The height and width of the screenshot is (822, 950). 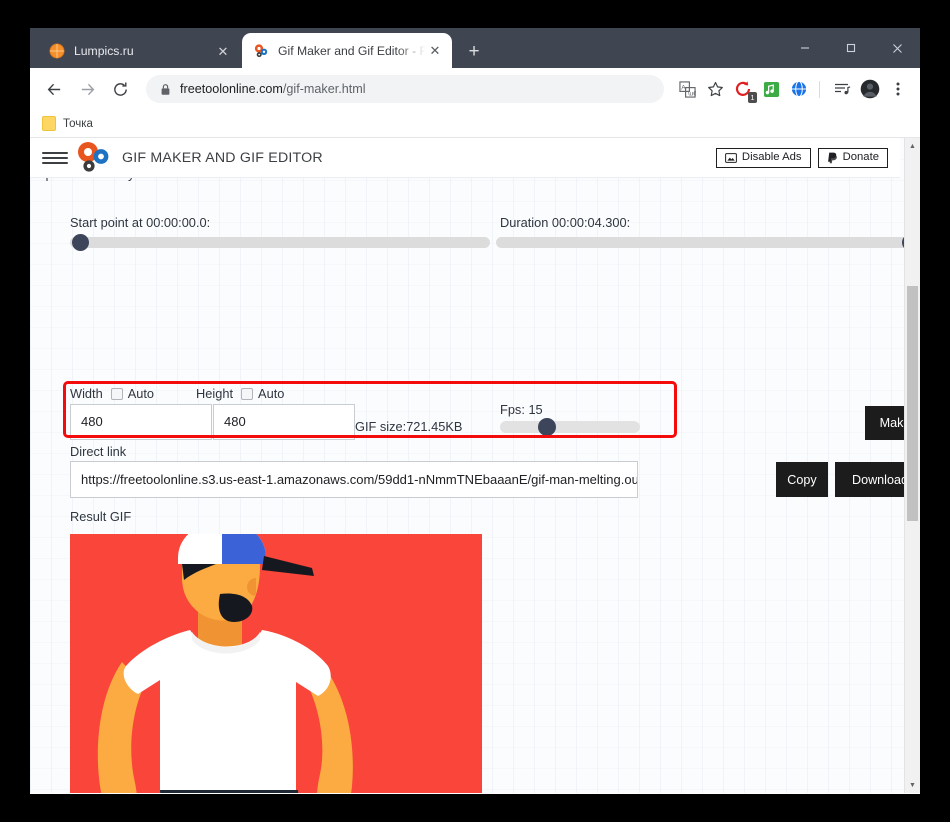 I want to click on scrollbar-thumb, so click(x=912, y=403).